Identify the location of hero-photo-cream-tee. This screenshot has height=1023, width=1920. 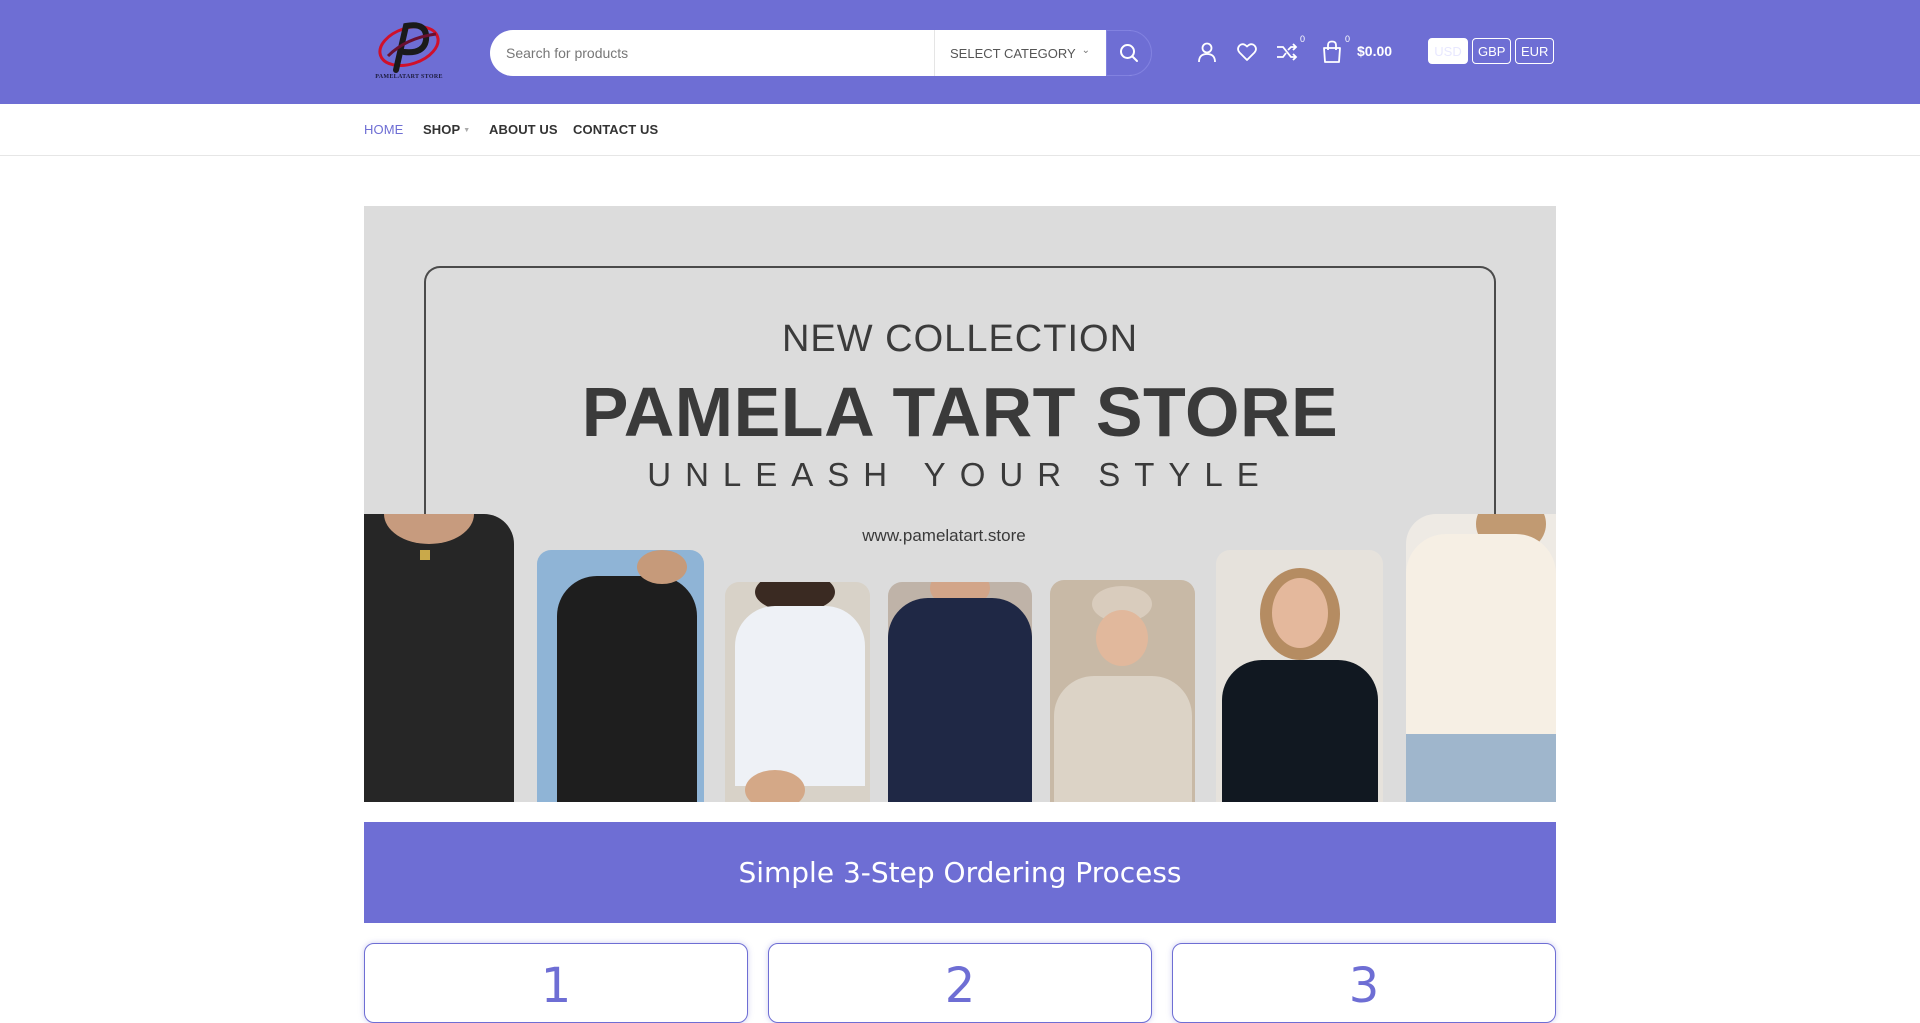
(1481, 658).